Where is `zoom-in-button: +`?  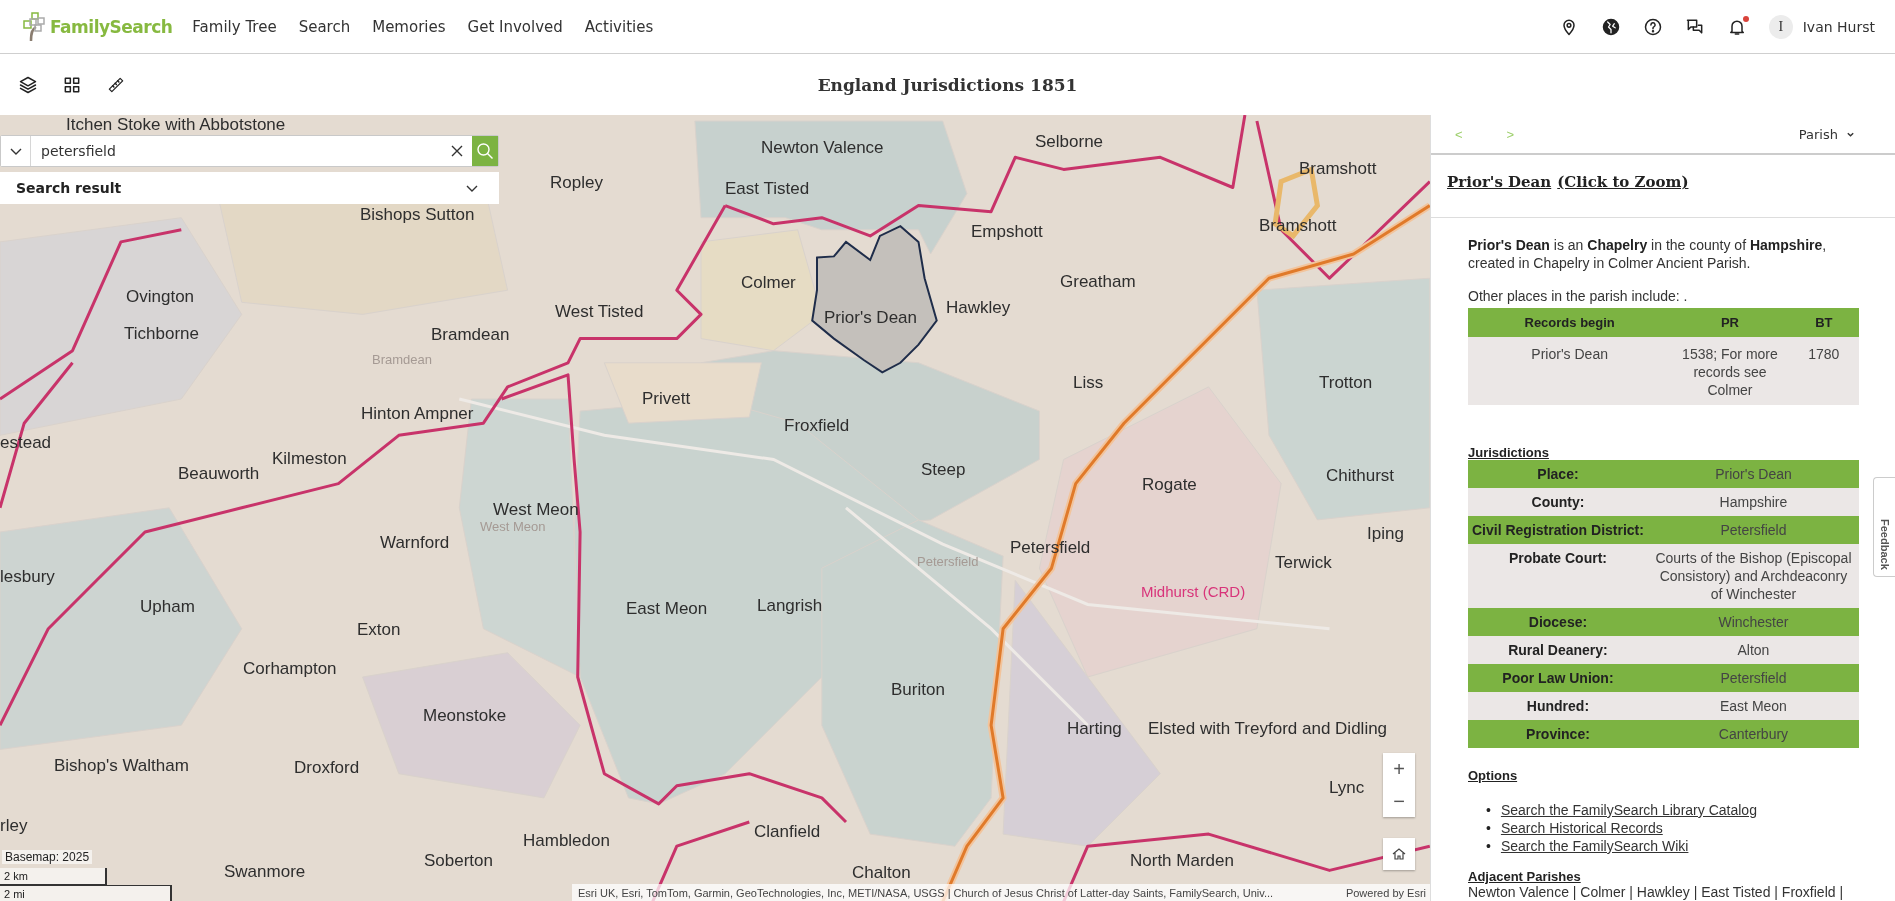 zoom-in-button: + is located at coordinates (1399, 769).